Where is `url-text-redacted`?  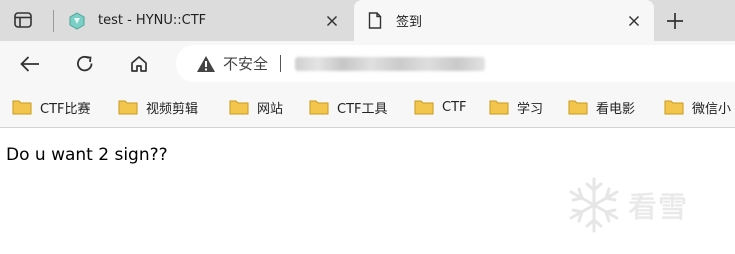
url-text-redacted is located at coordinates (390, 63).